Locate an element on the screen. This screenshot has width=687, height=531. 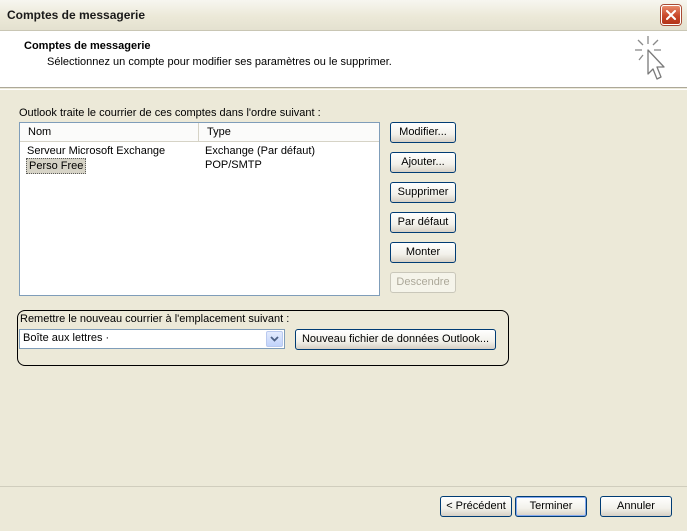
title-bar: Comptes de messagerie is located at coordinates (343, 15).